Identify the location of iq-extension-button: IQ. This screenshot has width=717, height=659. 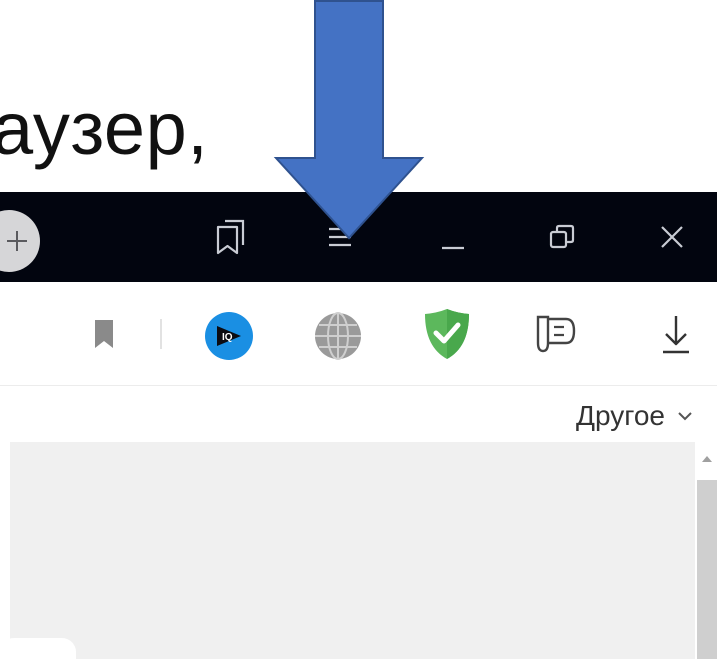
(229, 336).